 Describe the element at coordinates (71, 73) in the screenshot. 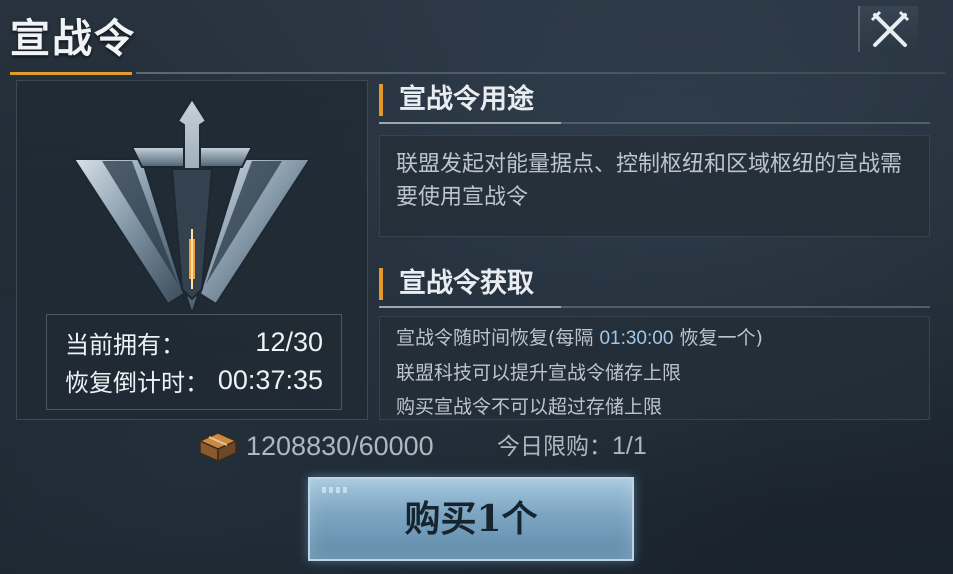

I see `title-rule-accent` at that location.